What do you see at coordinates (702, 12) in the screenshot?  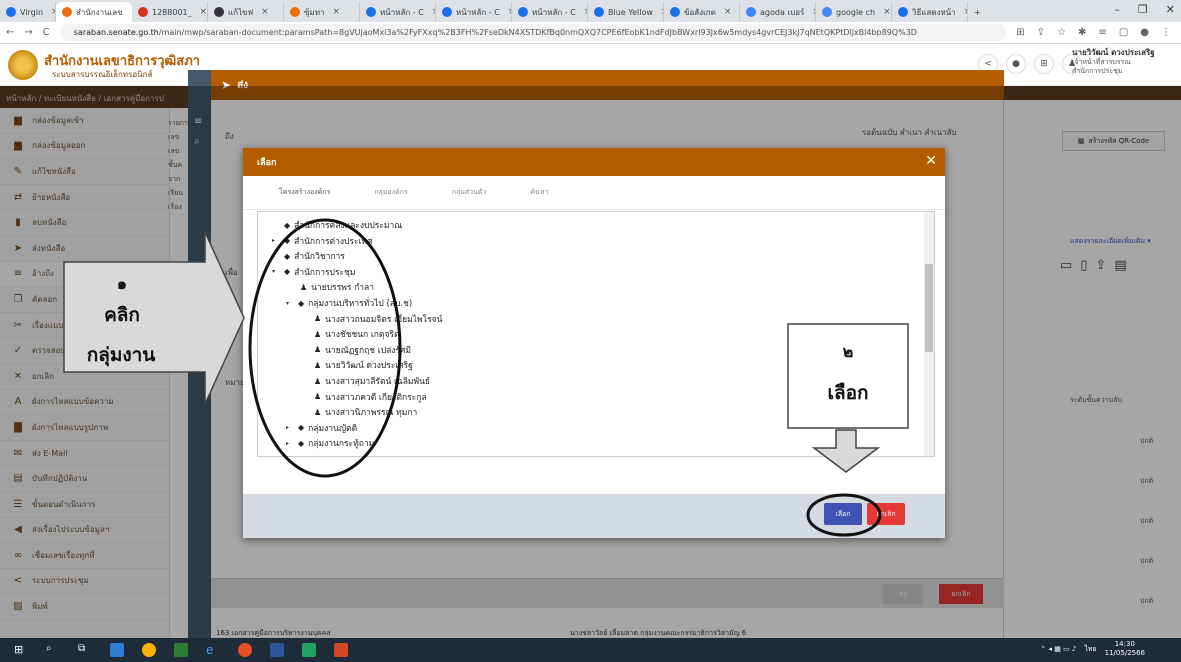 I see `browser-tab: ข้อสังเกต ×` at bounding box center [702, 12].